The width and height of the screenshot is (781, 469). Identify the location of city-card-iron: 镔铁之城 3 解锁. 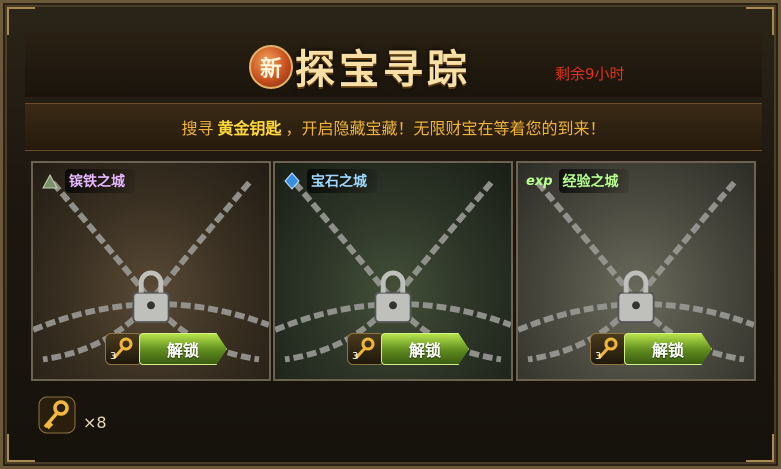
(151, 271).